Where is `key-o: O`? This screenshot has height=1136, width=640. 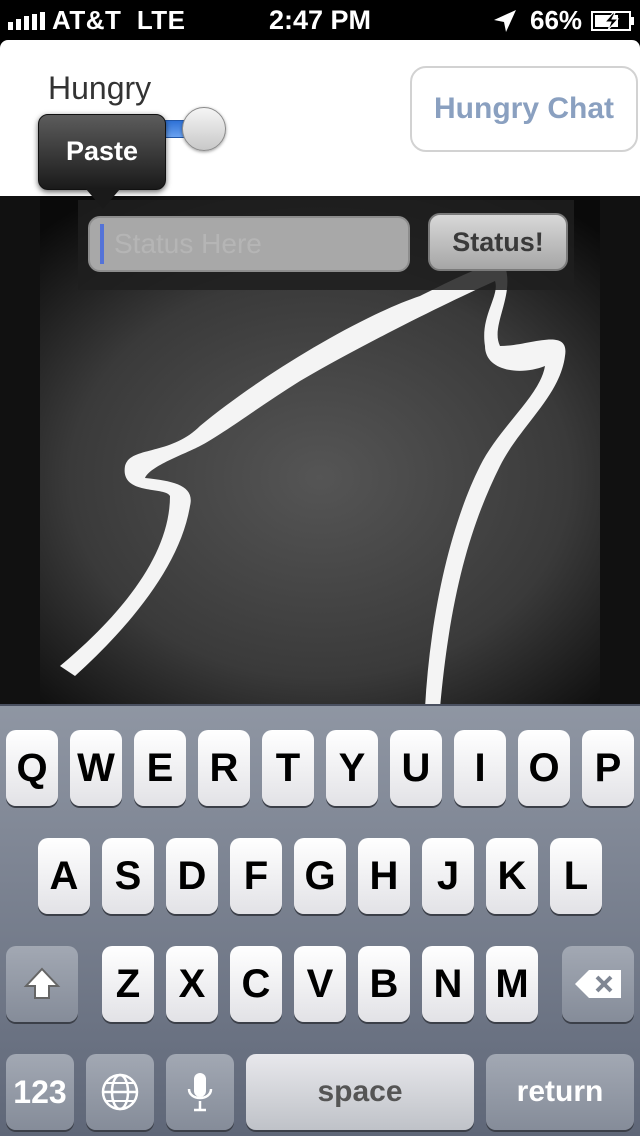
key-o: O is located at coordinates (544, 768).